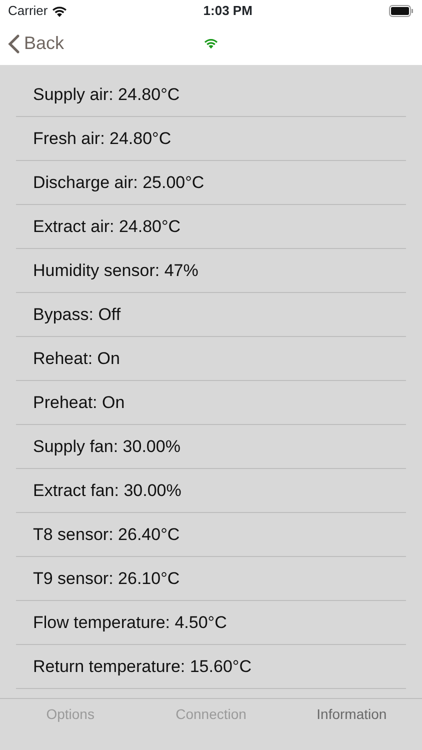 The height and width of the screenshot is (750, 422). What do you see at coordinates (227, 11) in the screenshot?
I see `clock-time: 1:03 PM` at bounding box center [227, 11].